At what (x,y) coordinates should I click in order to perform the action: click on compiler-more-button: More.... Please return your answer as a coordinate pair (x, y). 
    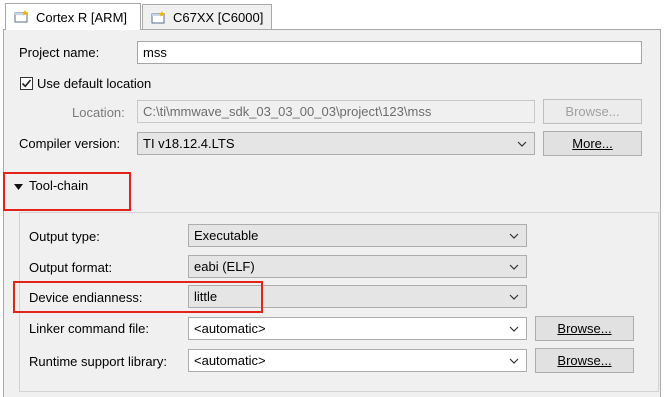
    Looking at the image, I should click on (592, 143).